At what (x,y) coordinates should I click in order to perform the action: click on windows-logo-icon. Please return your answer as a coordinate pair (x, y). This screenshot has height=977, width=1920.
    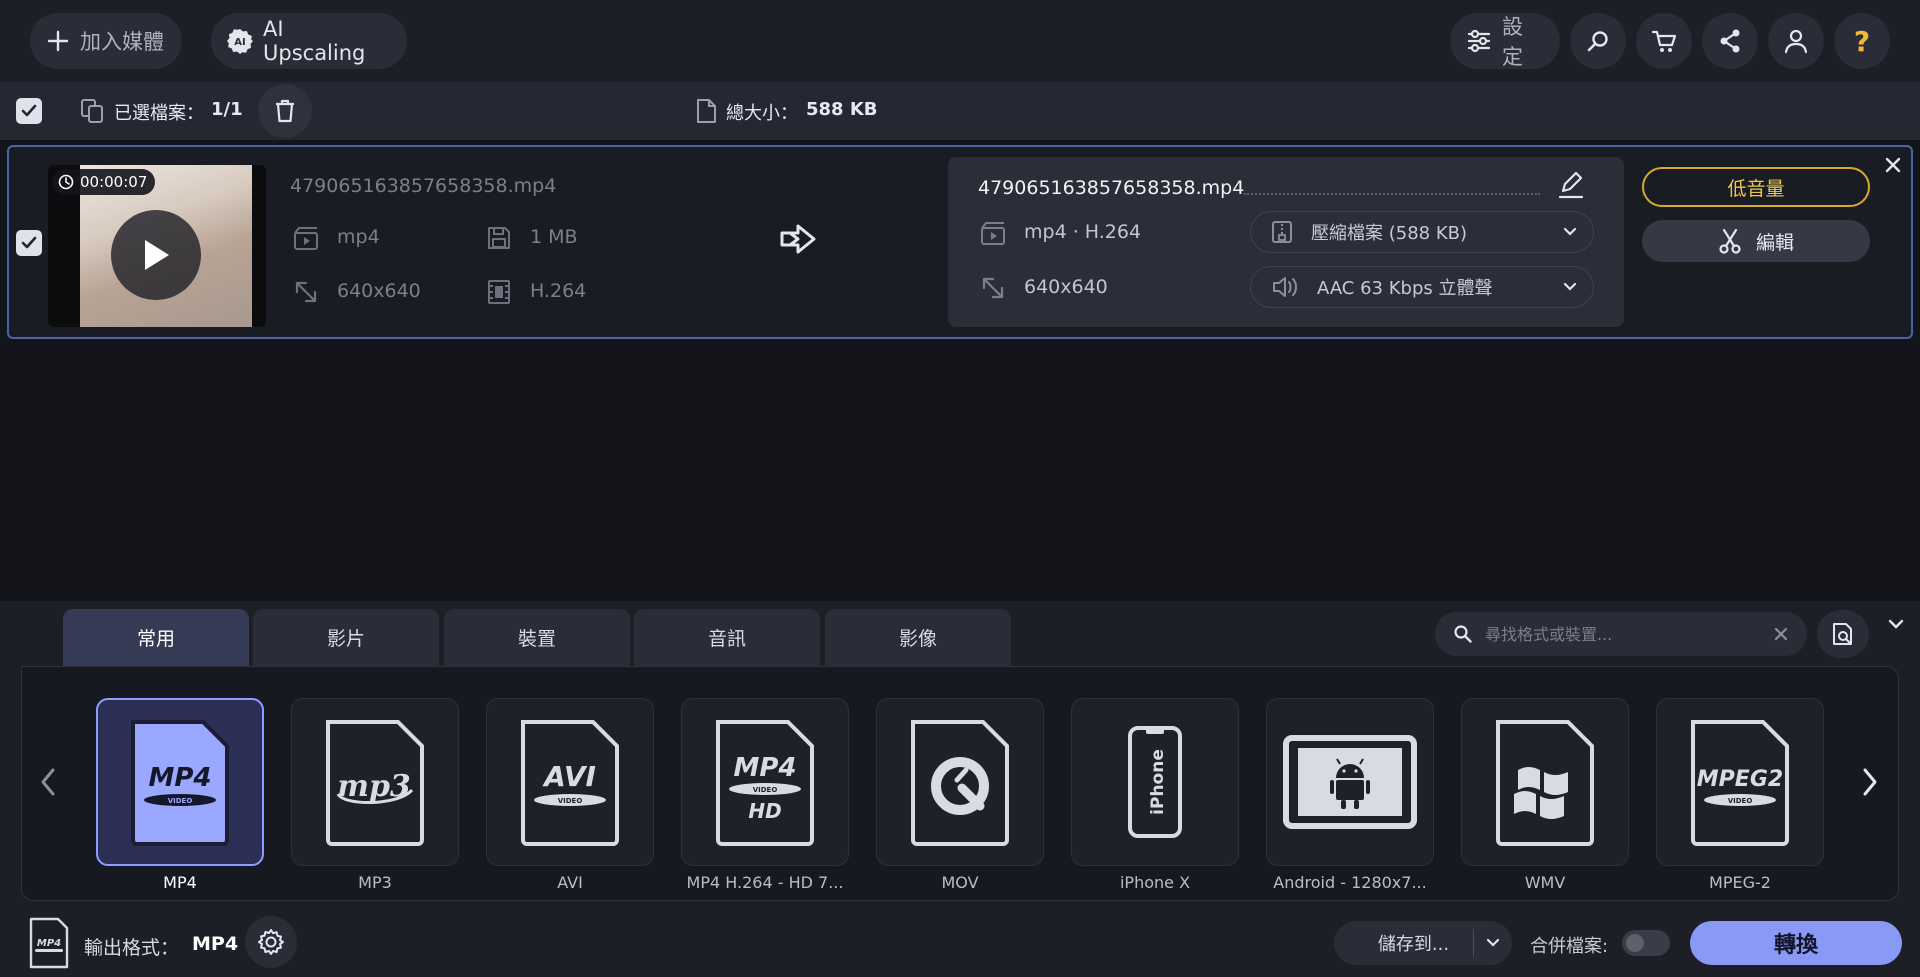
    Looking at the image, I should click on (1545, 782).